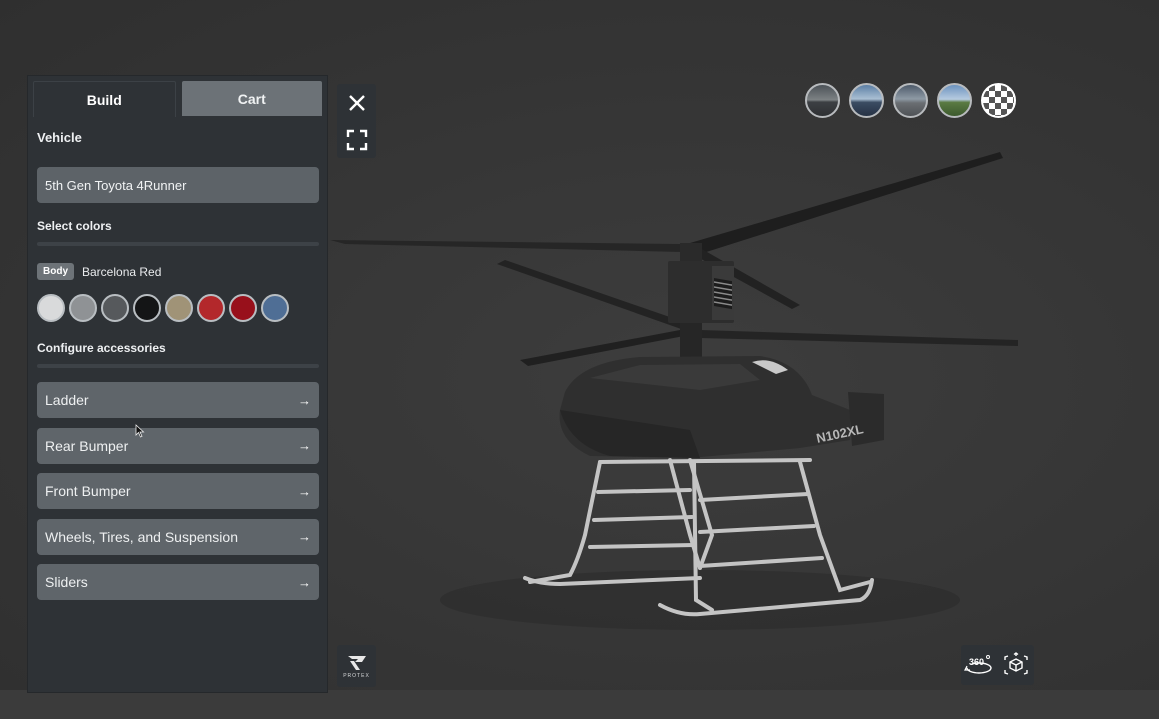 The width and height of the screenshot is (1159, 719). What do you see at coordinates (59, 137) in the screenshot?
I see `vehicle-section-title: Vehicle` at bounding box center [59, 137].